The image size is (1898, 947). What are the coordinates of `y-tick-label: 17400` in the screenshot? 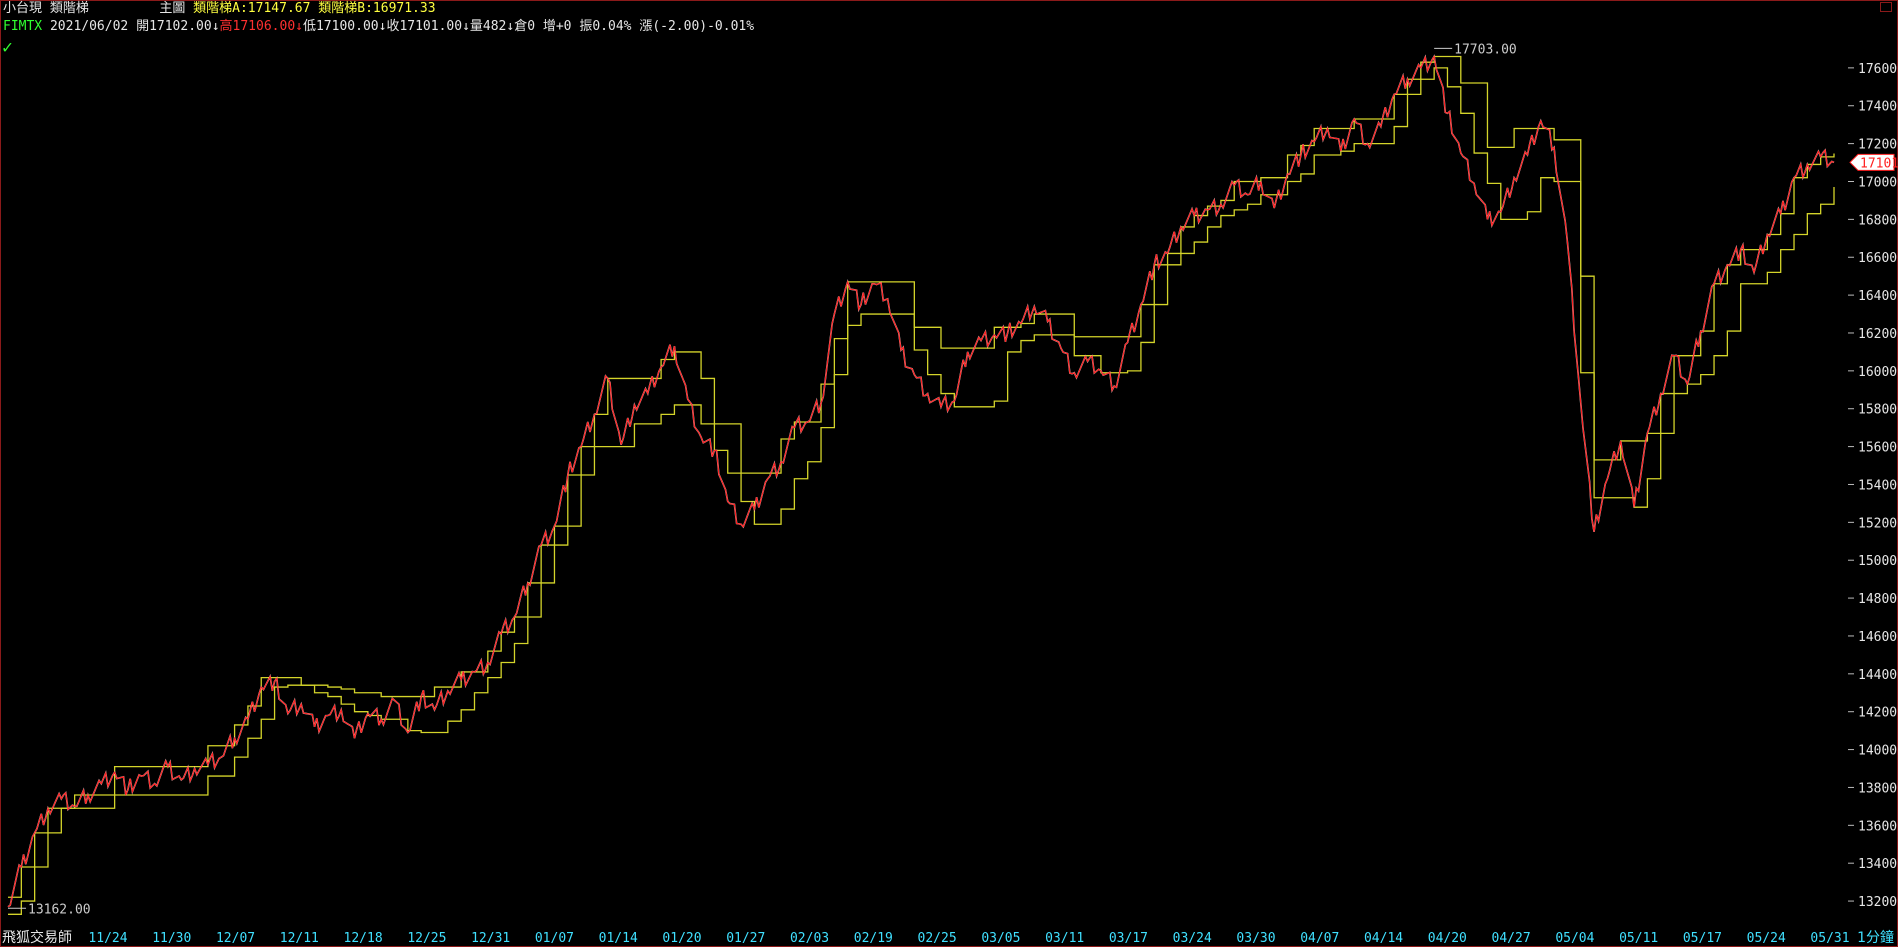 It's located at (1877, 107).